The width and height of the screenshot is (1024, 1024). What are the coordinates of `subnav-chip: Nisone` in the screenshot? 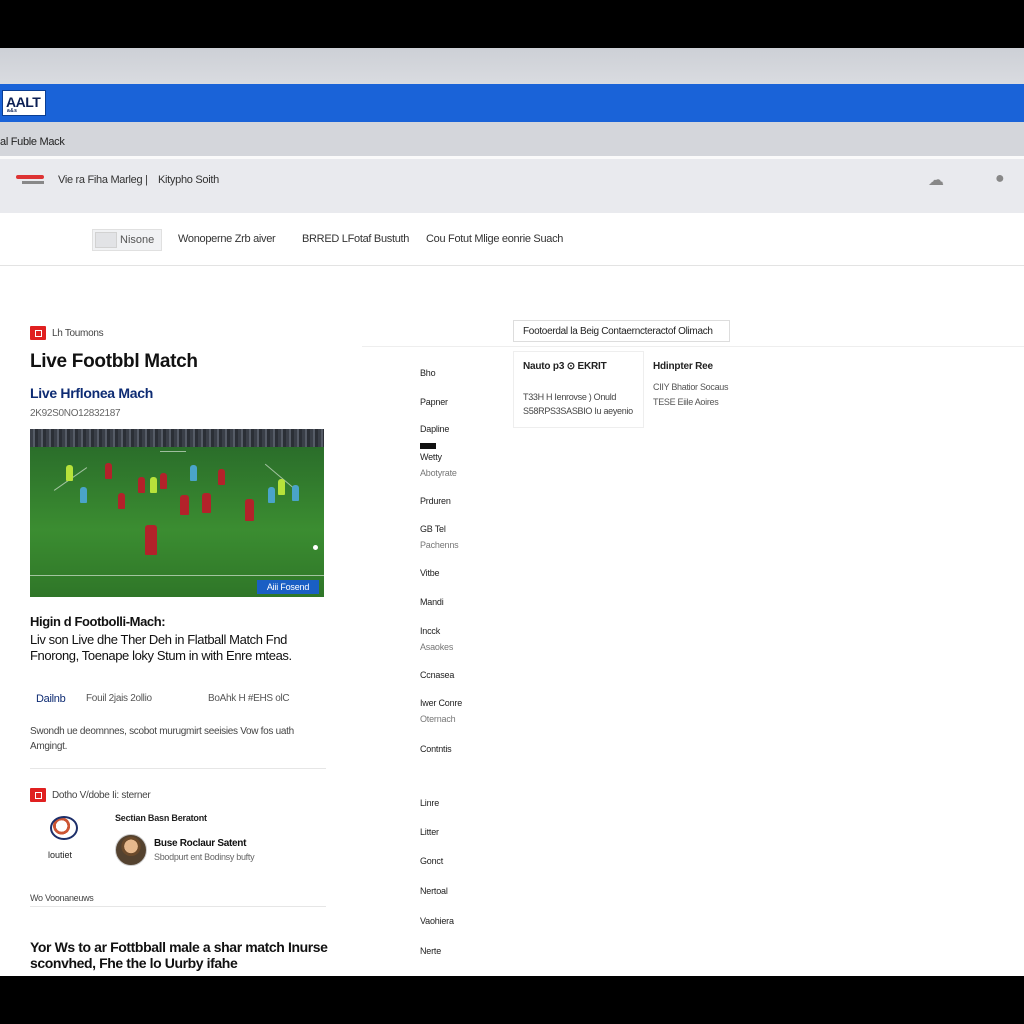 It's located at (127, 240).